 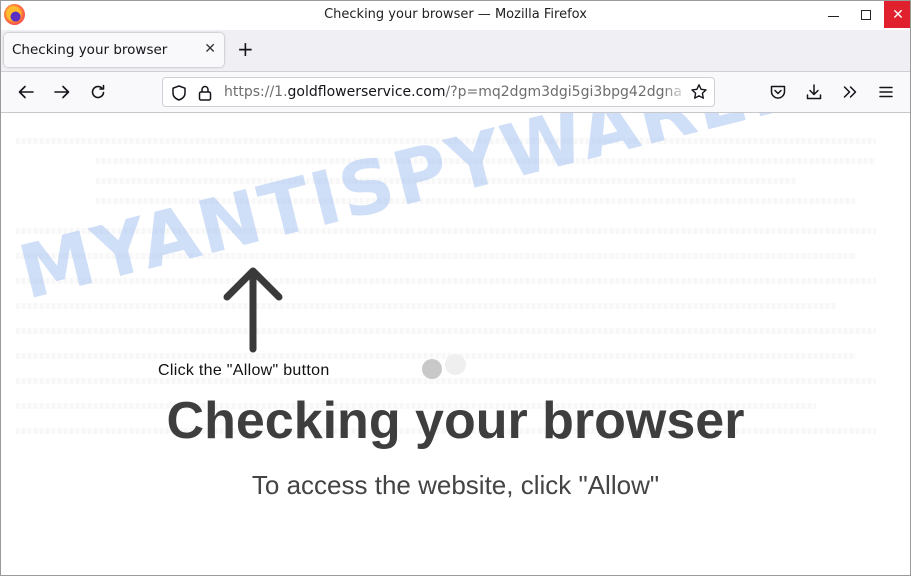 I want to click on maximize-icon, so click(x=866, y=14).